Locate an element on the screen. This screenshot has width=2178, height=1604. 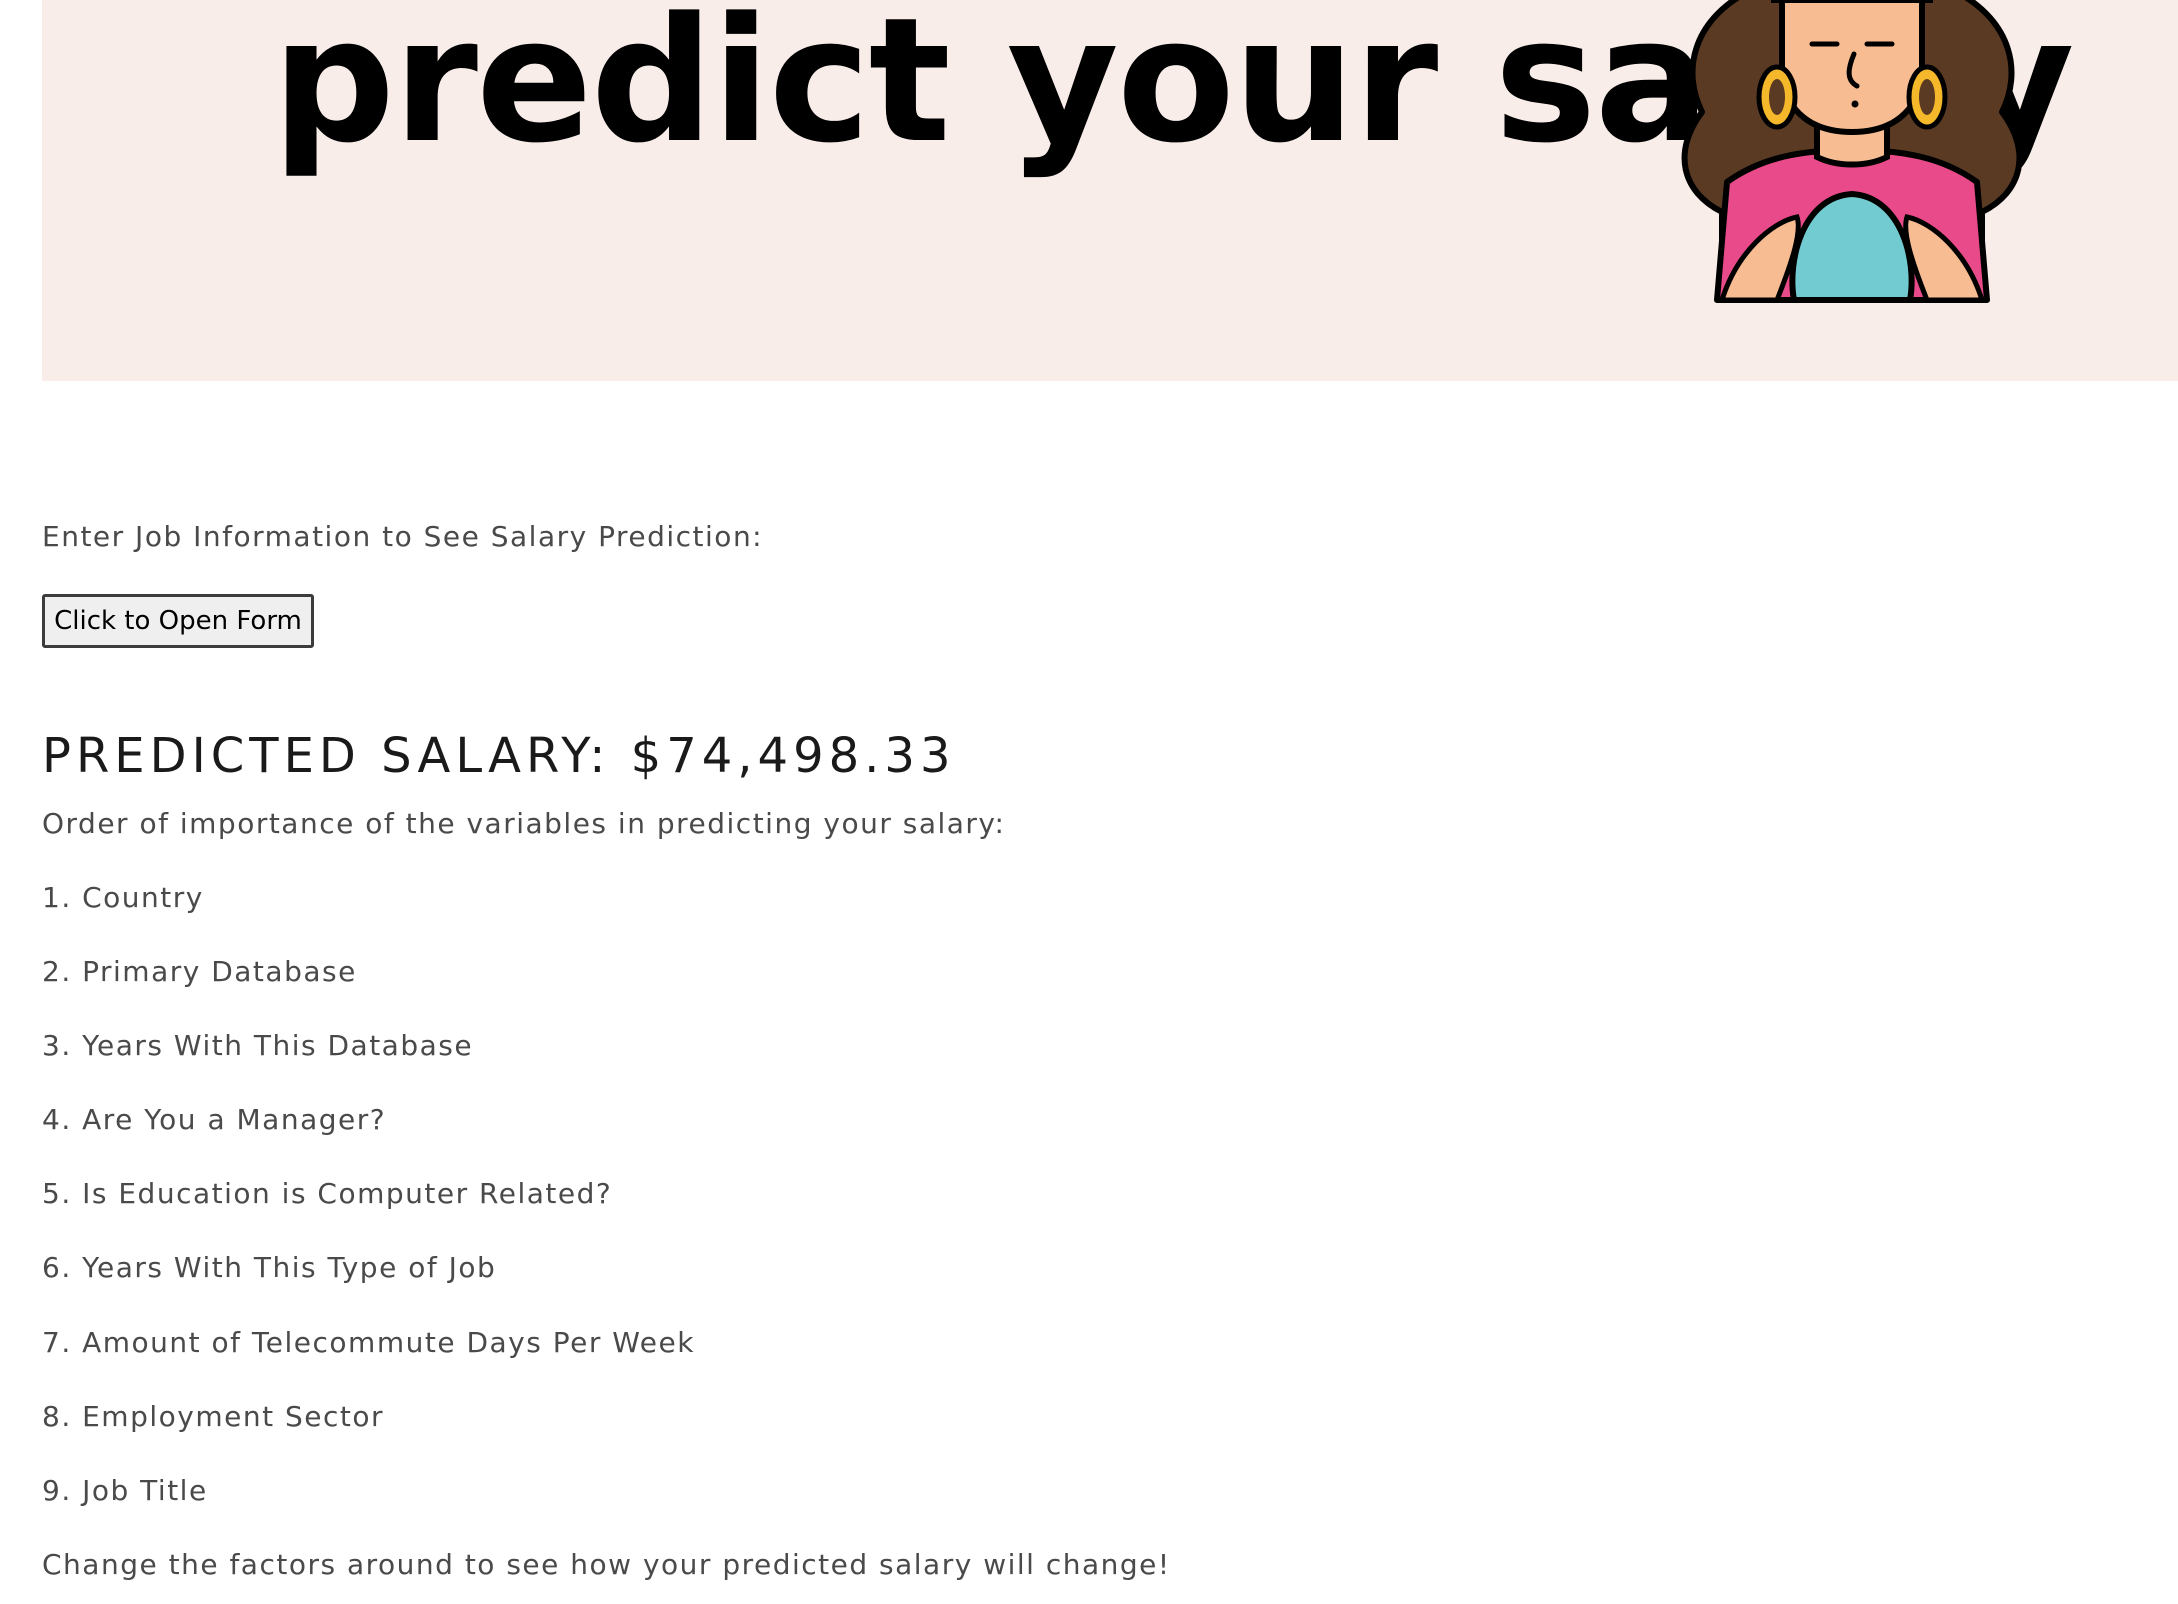
open-form-button: Click to Open Form is located at coordinates (178, 621).